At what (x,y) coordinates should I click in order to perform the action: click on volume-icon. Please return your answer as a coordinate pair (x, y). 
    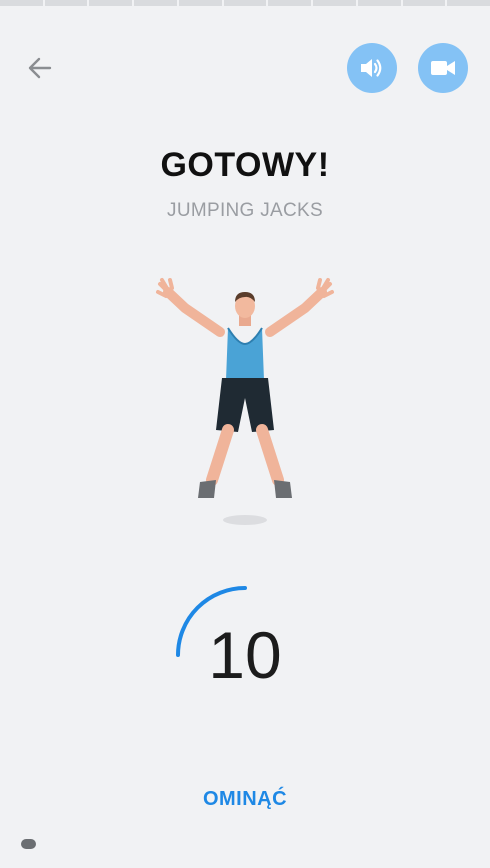
    Looking at the image, I should click on (371, 68).